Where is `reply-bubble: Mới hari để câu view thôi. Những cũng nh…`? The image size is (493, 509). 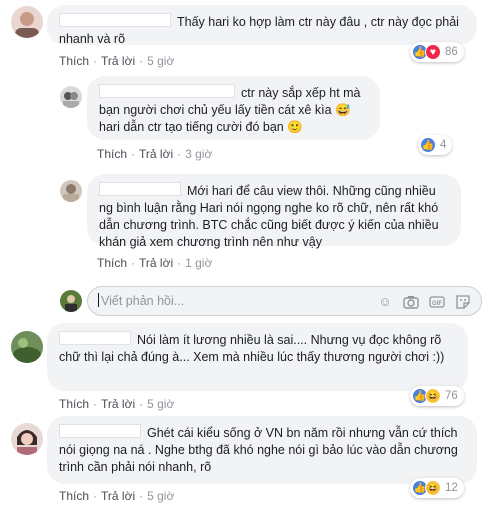 reply-bubble: Mới hari để câu view thôi. Những cũng nh… is located at coordinates (274, 211).